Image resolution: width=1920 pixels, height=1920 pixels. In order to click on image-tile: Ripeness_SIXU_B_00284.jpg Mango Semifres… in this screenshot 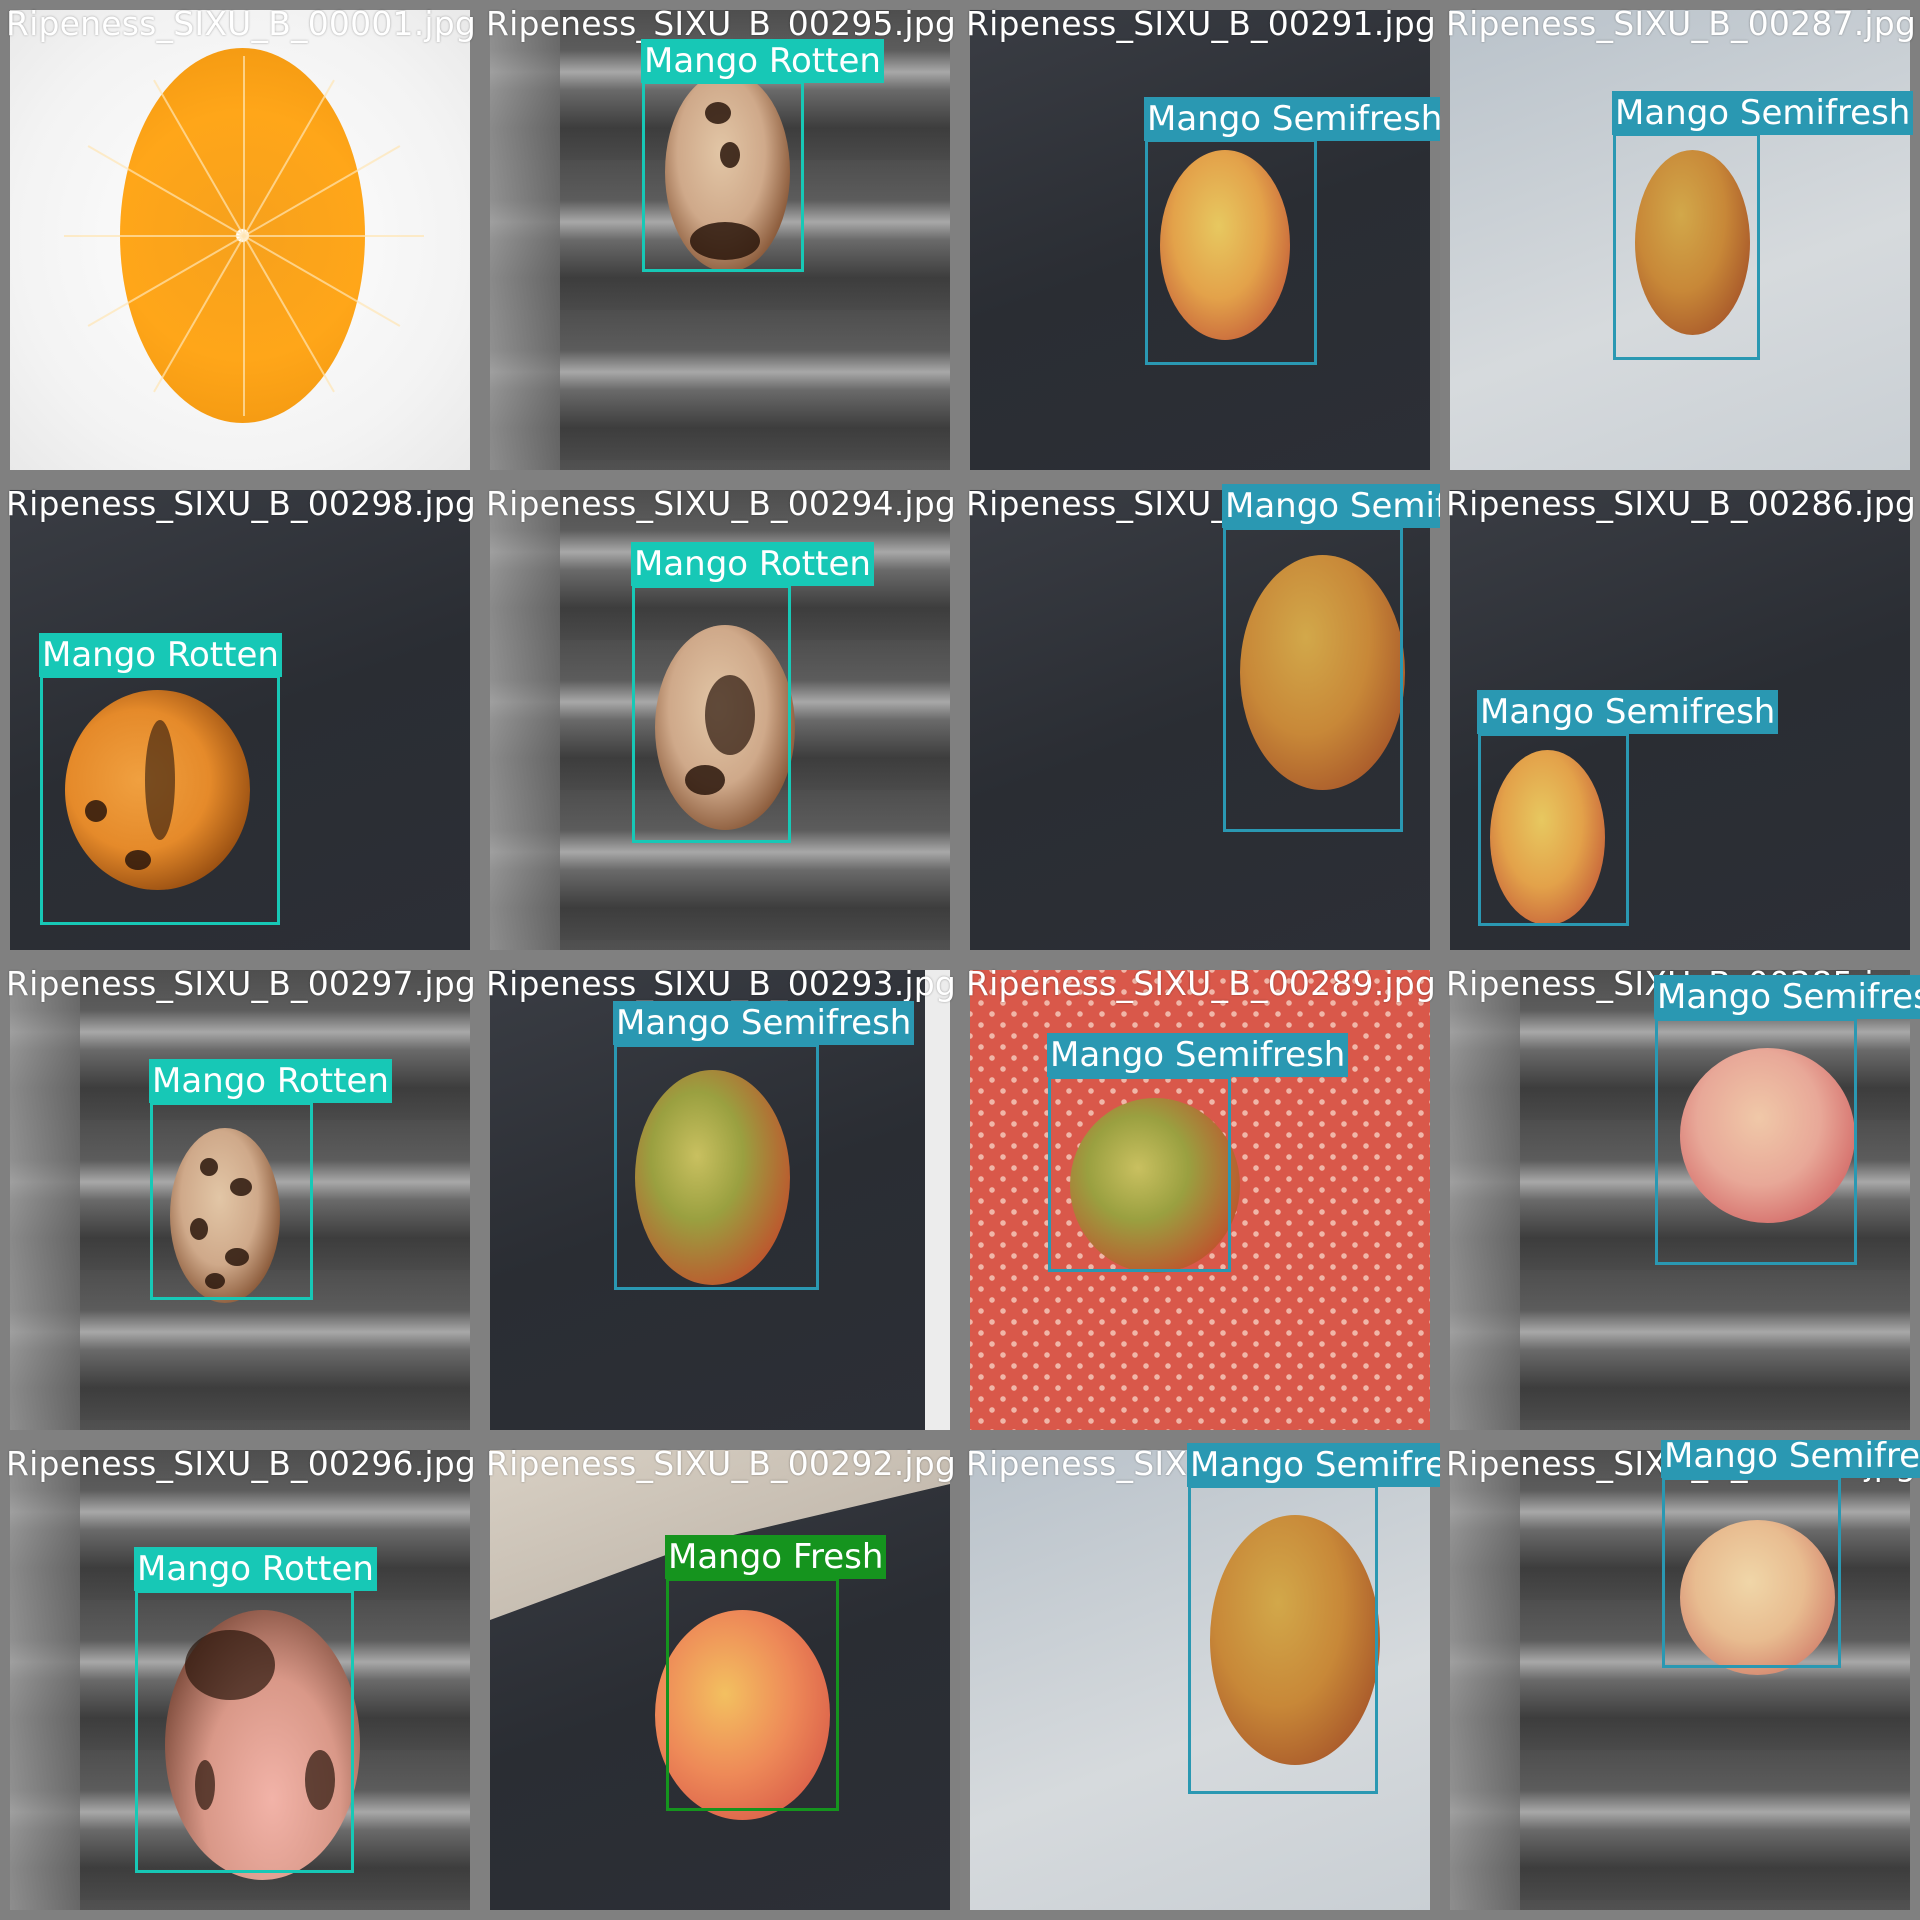, I will do `click(1680, 1680)`.